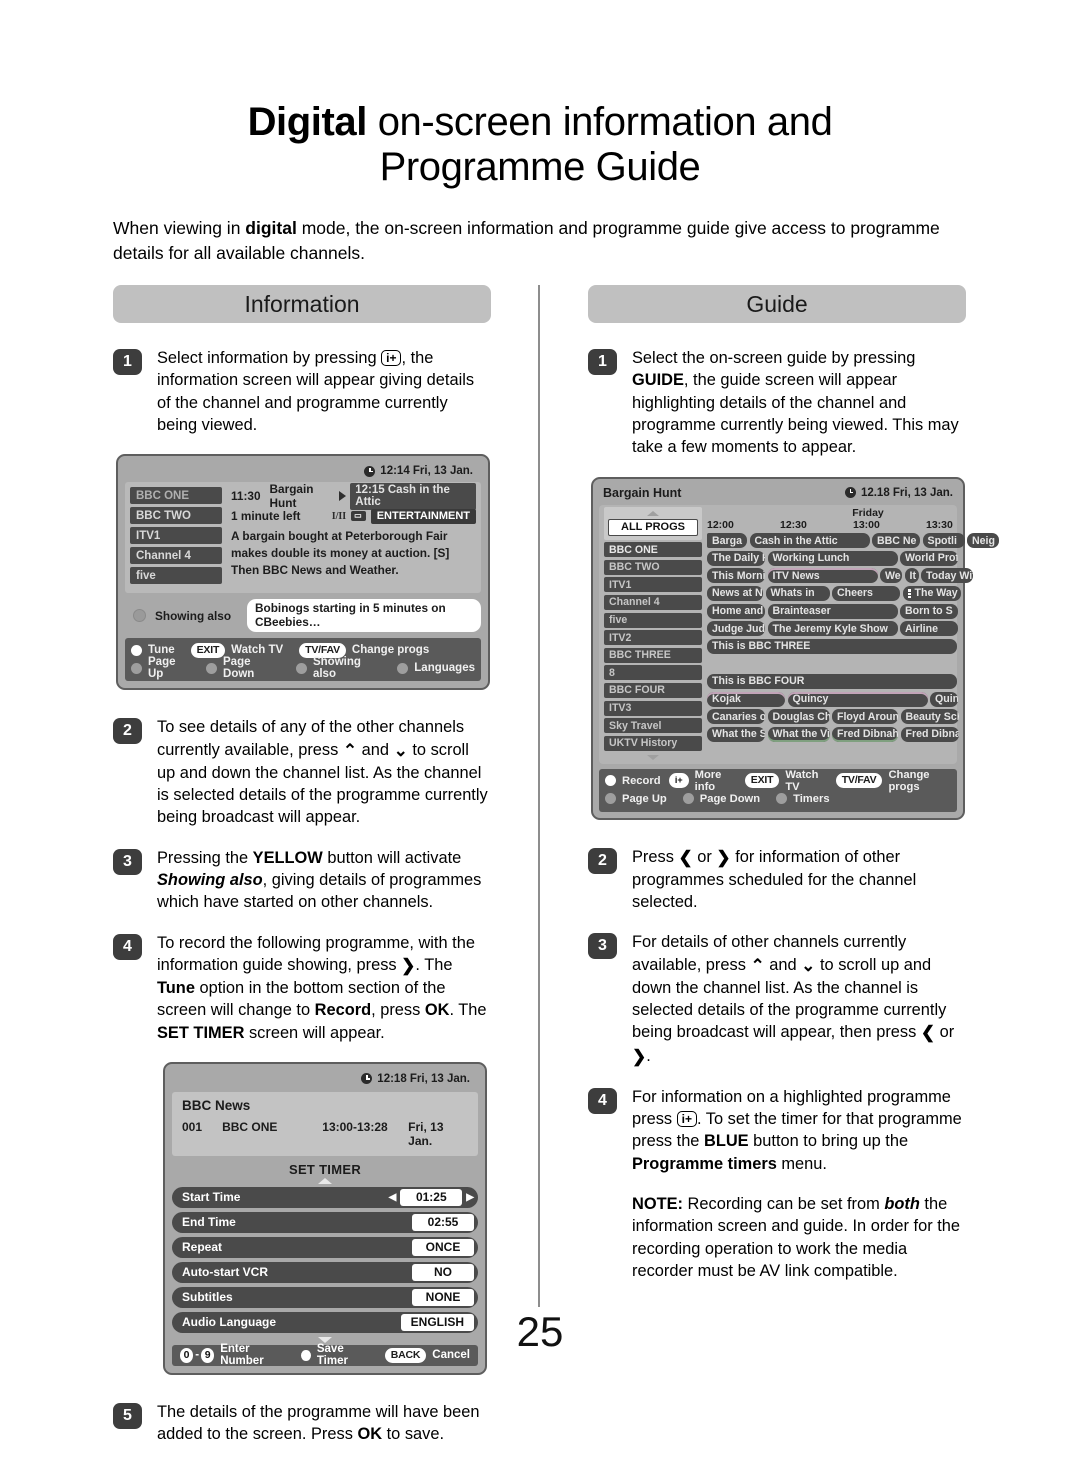  What do you see at coordinates (161, 650) in the screenshot?
I see `info-btn-tune: Tune` at bounding box center [161, 650].